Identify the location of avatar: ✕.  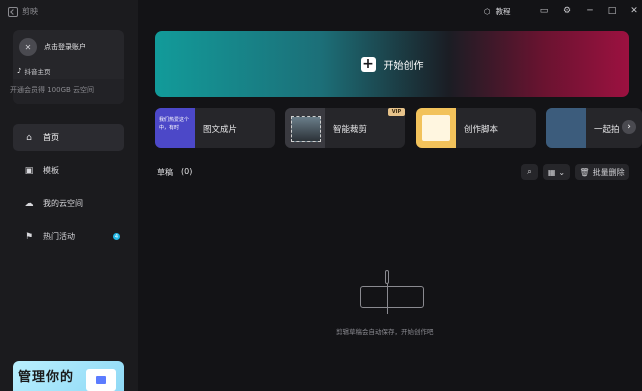
(28, 47).